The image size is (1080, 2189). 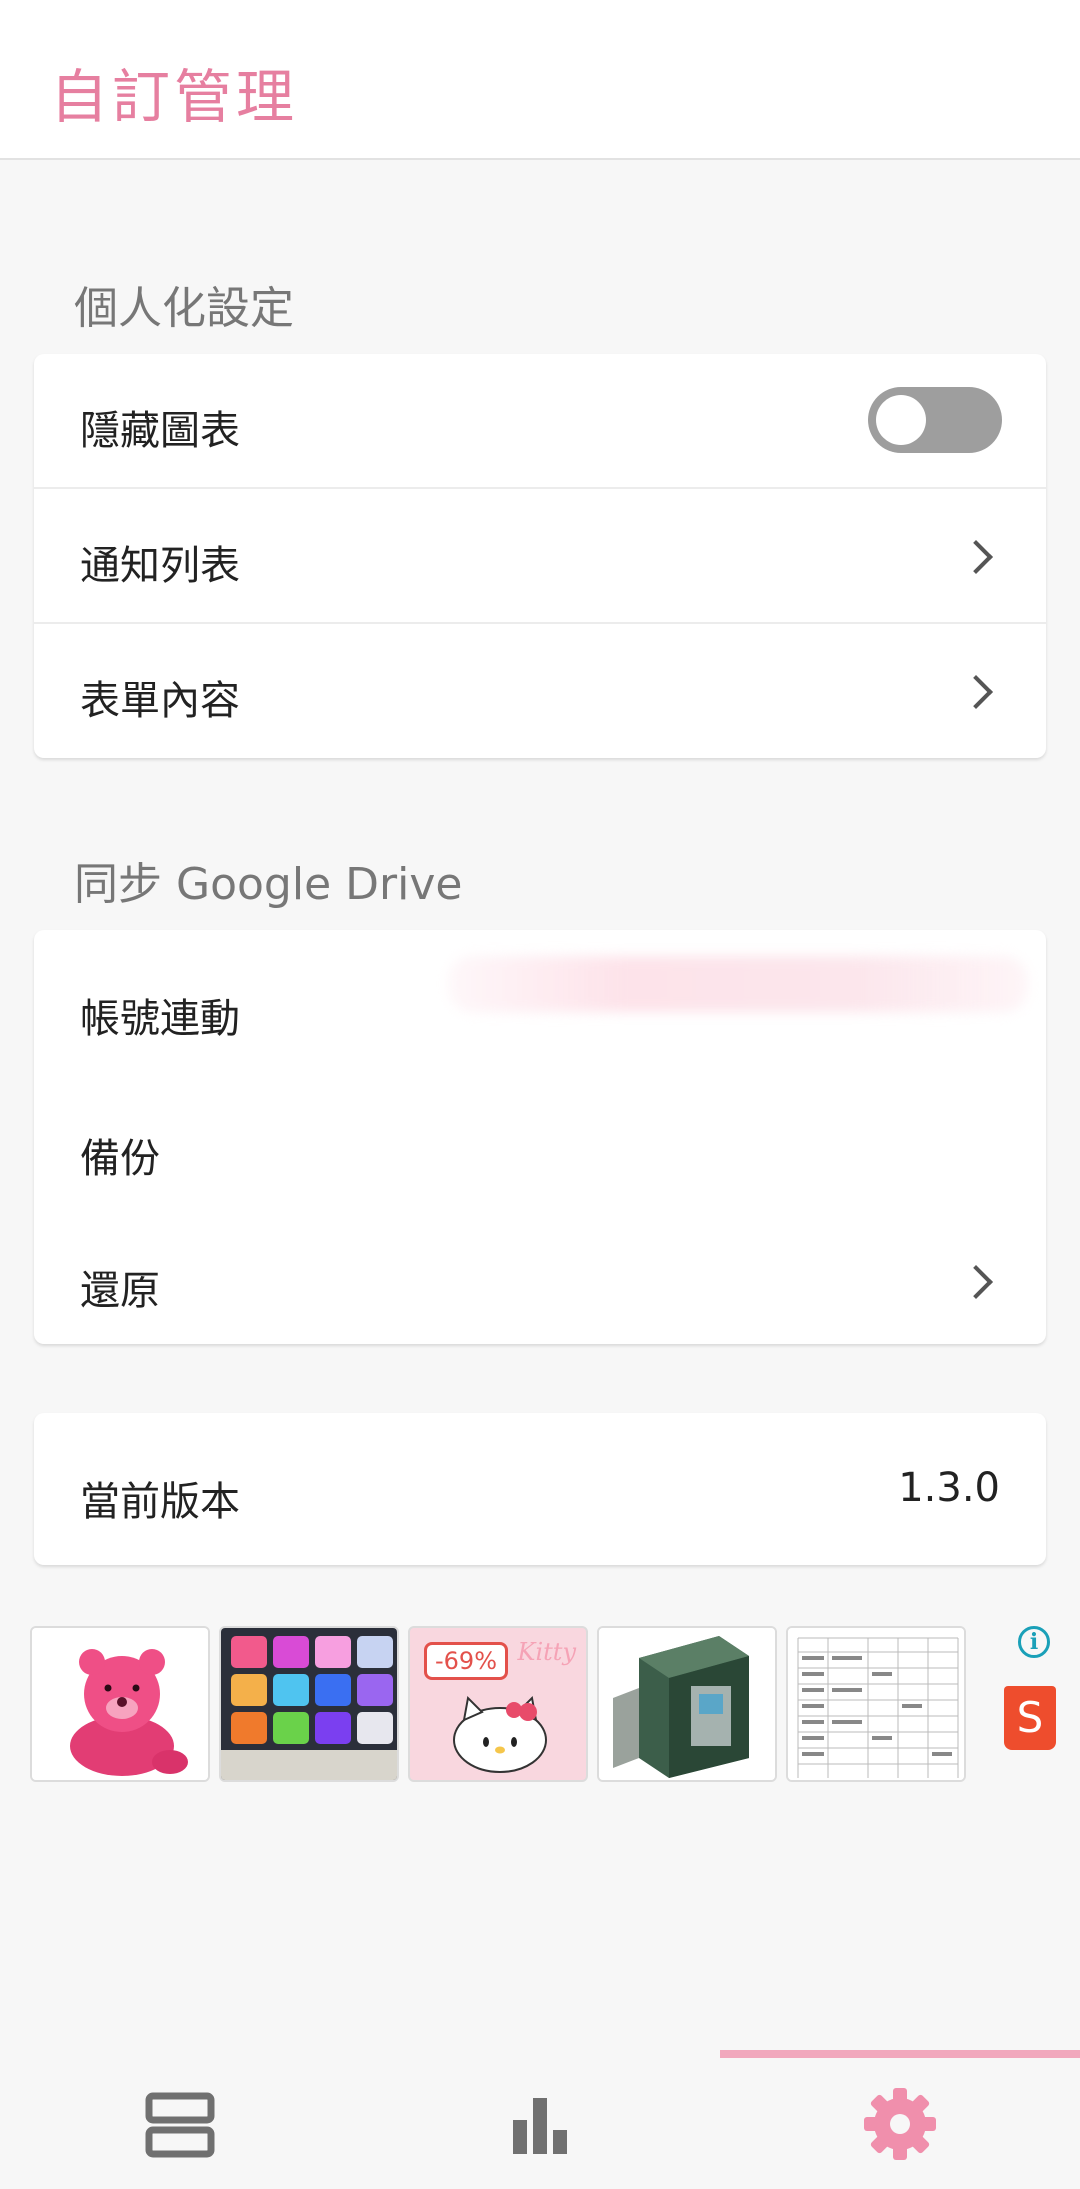 I want to click on ad-product-bear, so click(x=120, y=1704).